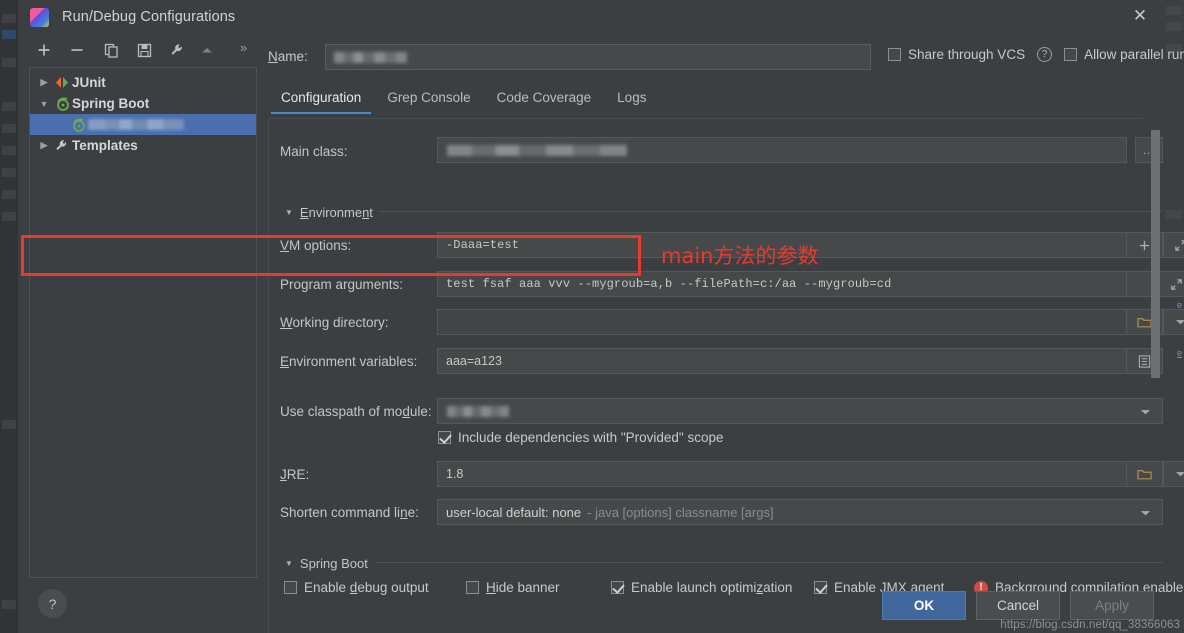  What do you see at coordinates (1173, 322) in the screenshot?
I see `working-directory-dropdown-button` at bounding box center [1173, 322].